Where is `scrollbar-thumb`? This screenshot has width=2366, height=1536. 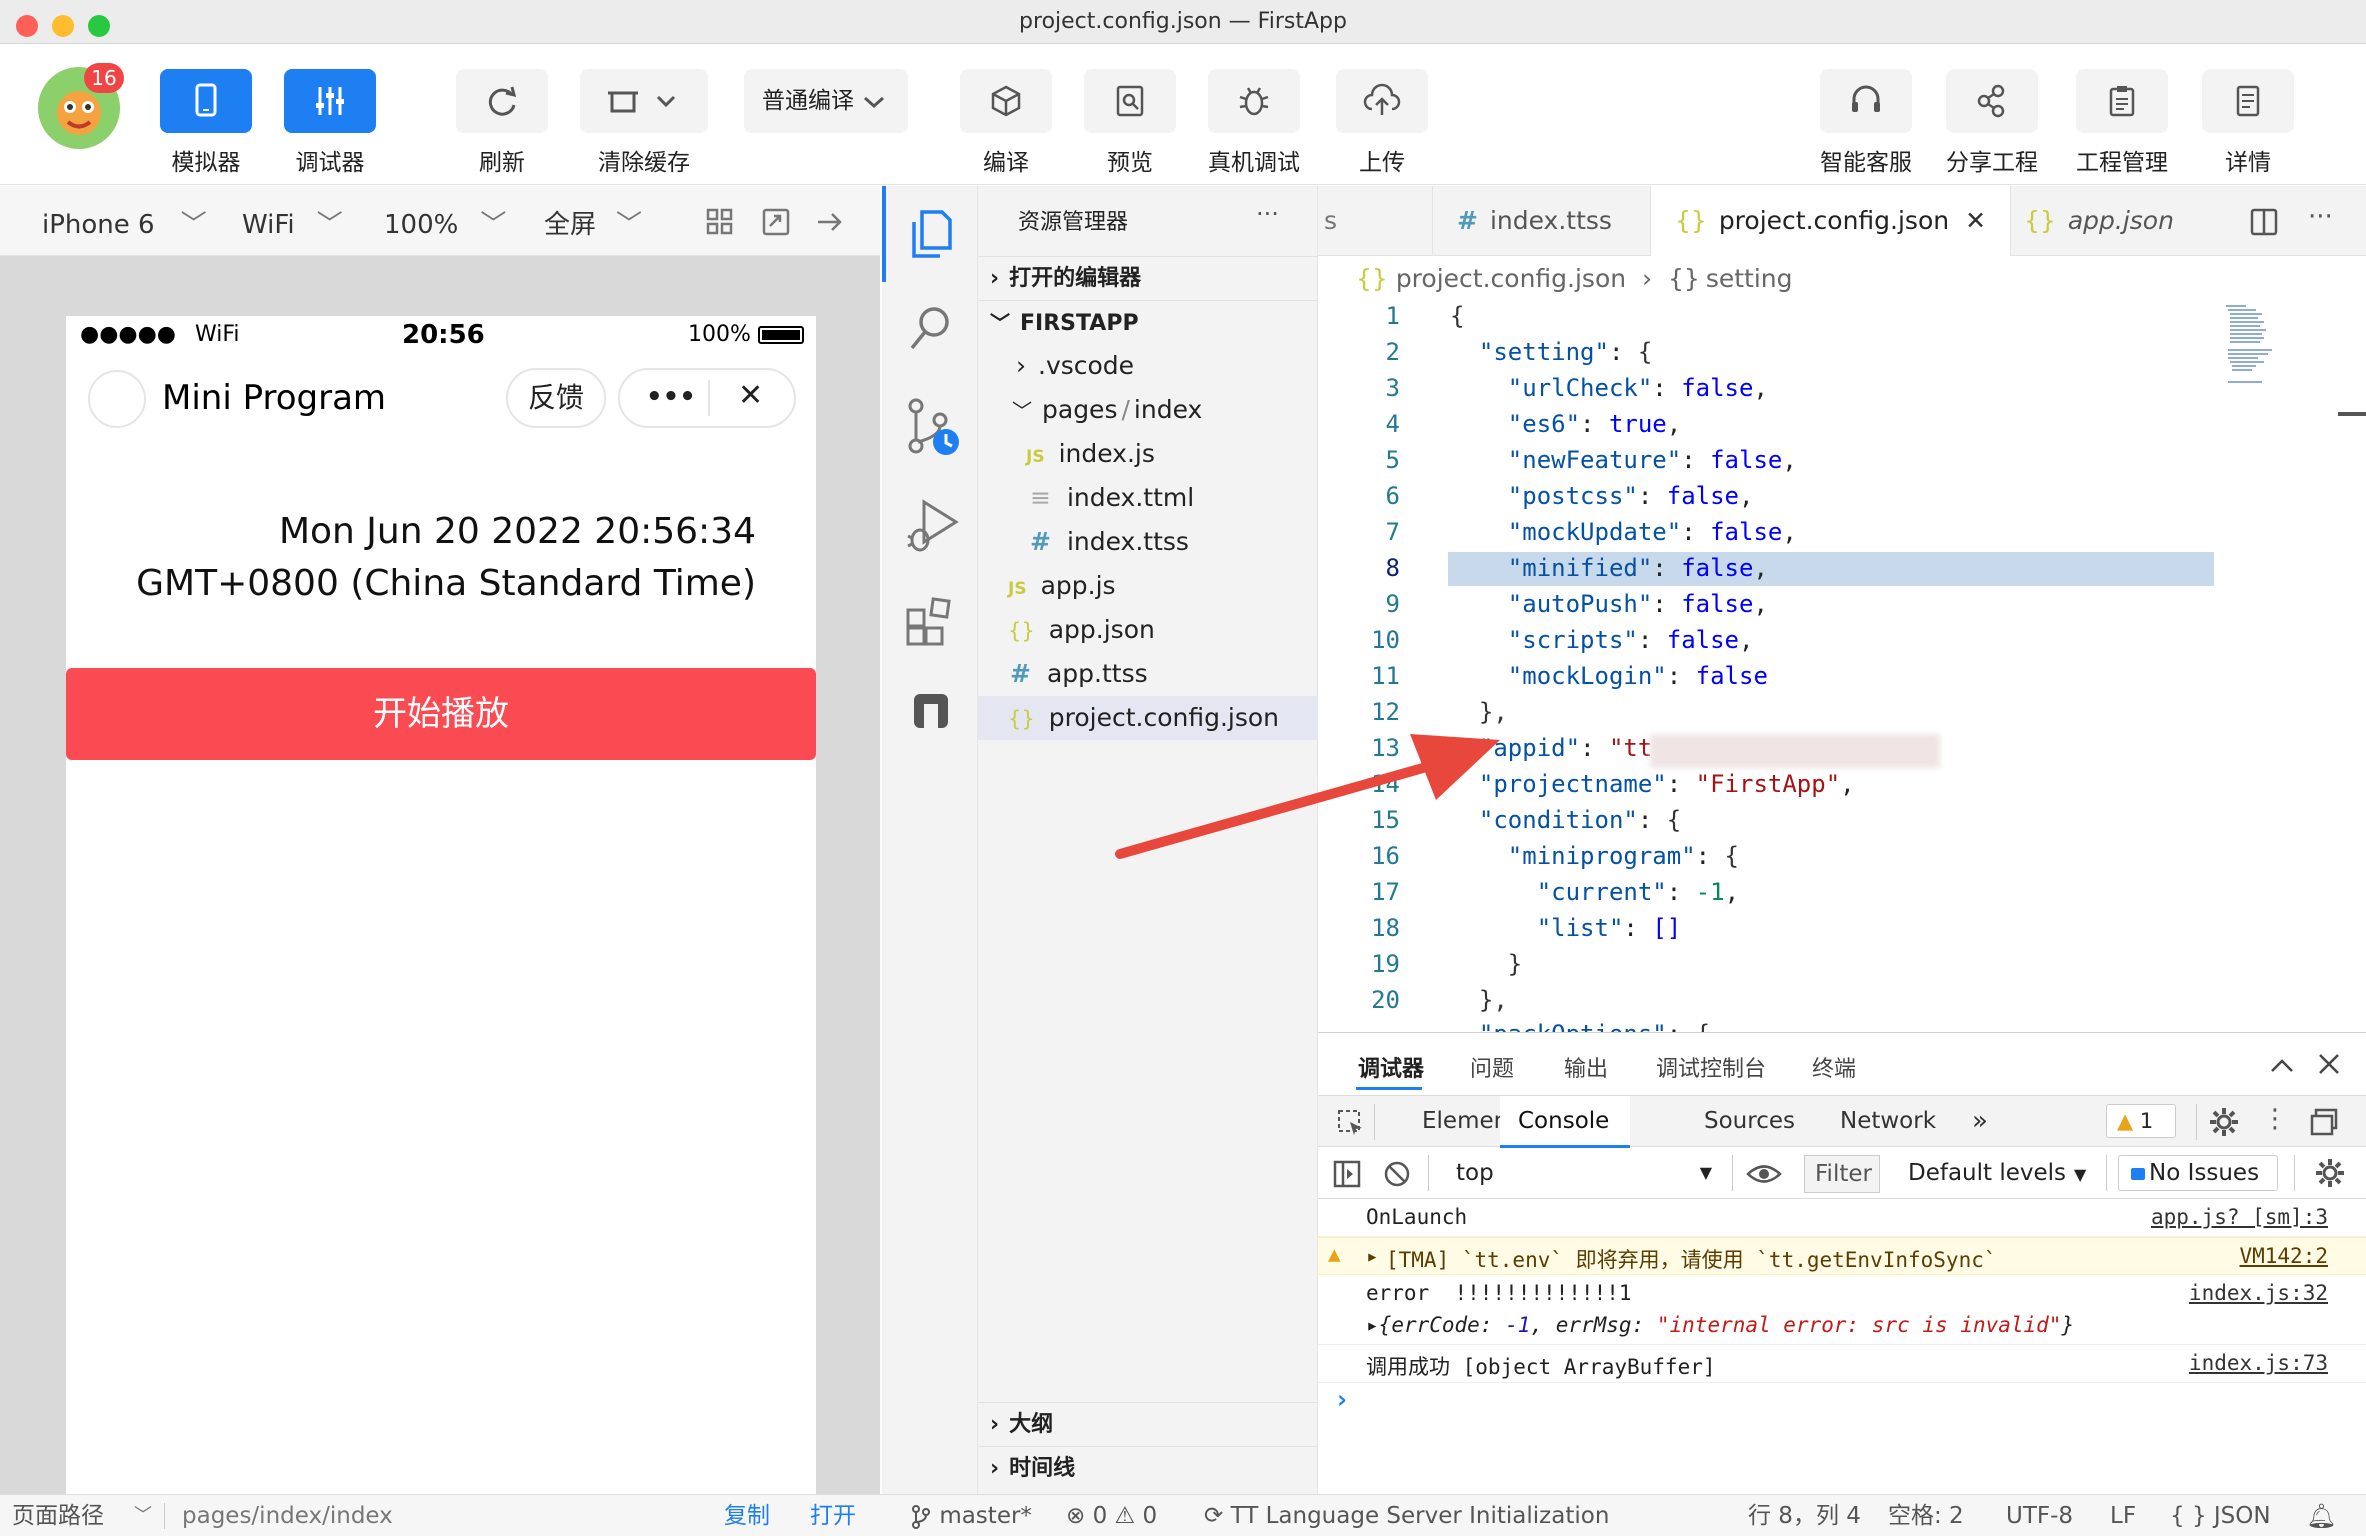 scrollbar-thumb is located at coordinates (2352, 414).